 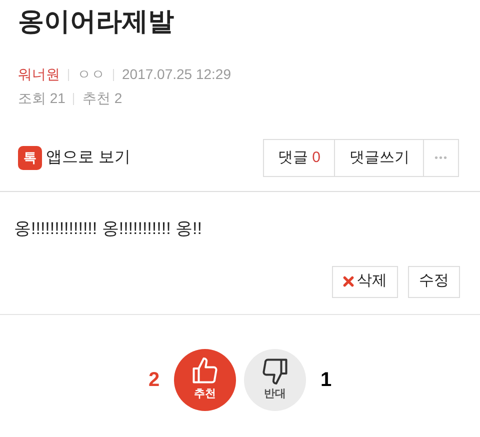 I want to click on post-body: 옹!!!!!!!!!!!!!! 옹!!!!!!!!!!! 옹!!, so click(x=108, y=229).